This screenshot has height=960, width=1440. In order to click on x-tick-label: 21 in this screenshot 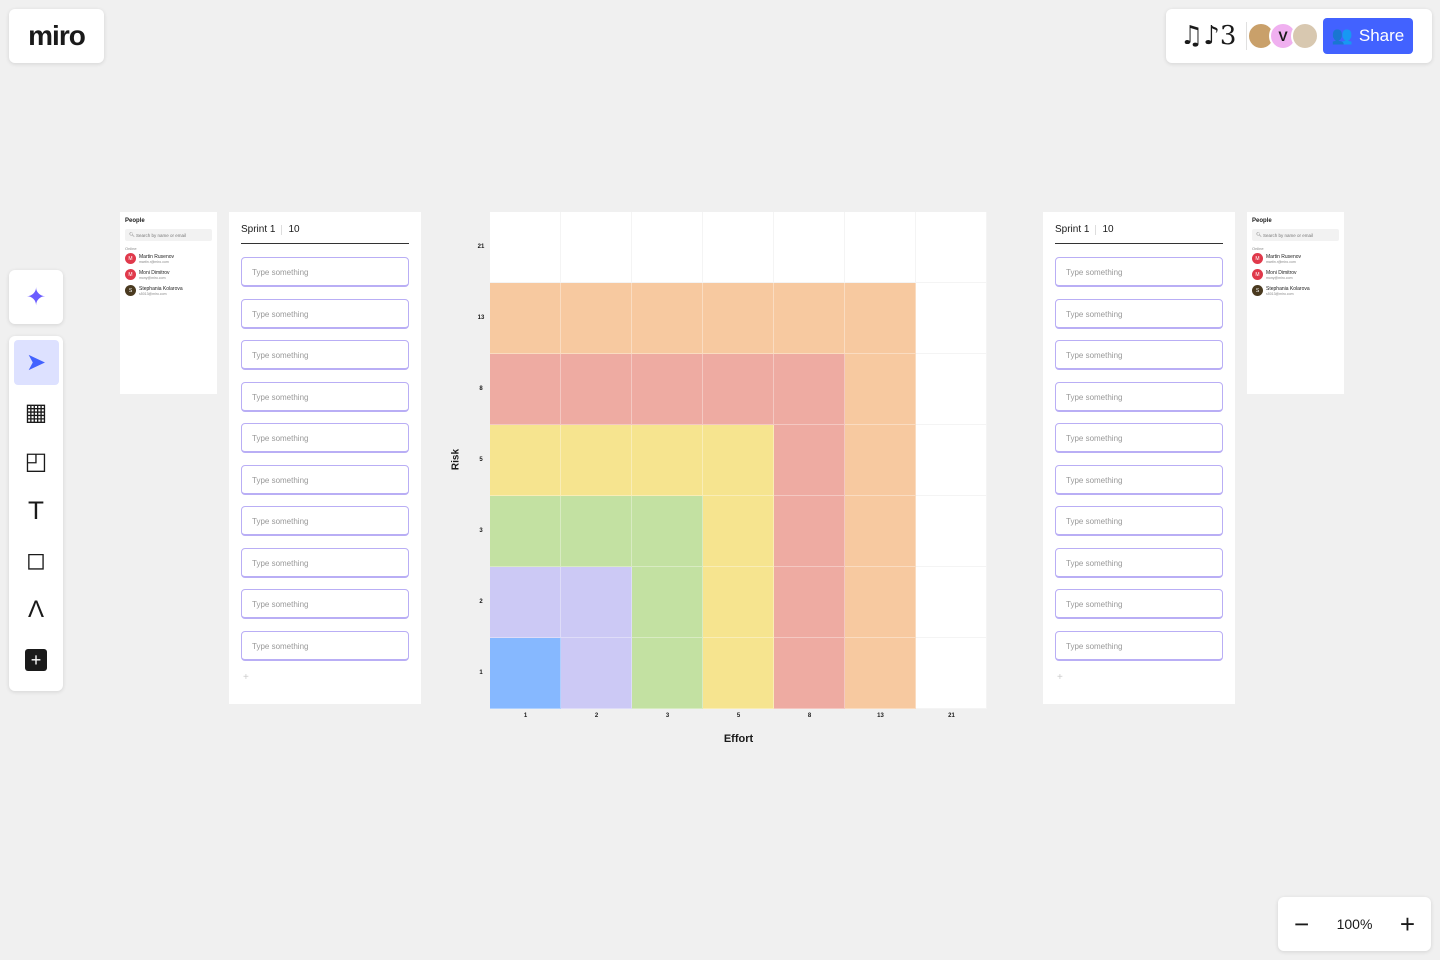, I will do `click(951, 716)`.